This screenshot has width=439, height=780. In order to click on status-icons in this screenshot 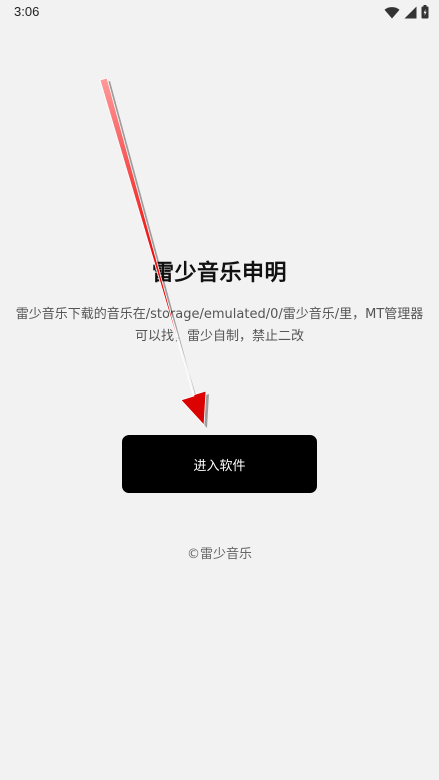, I will do `click(406, 12)`.